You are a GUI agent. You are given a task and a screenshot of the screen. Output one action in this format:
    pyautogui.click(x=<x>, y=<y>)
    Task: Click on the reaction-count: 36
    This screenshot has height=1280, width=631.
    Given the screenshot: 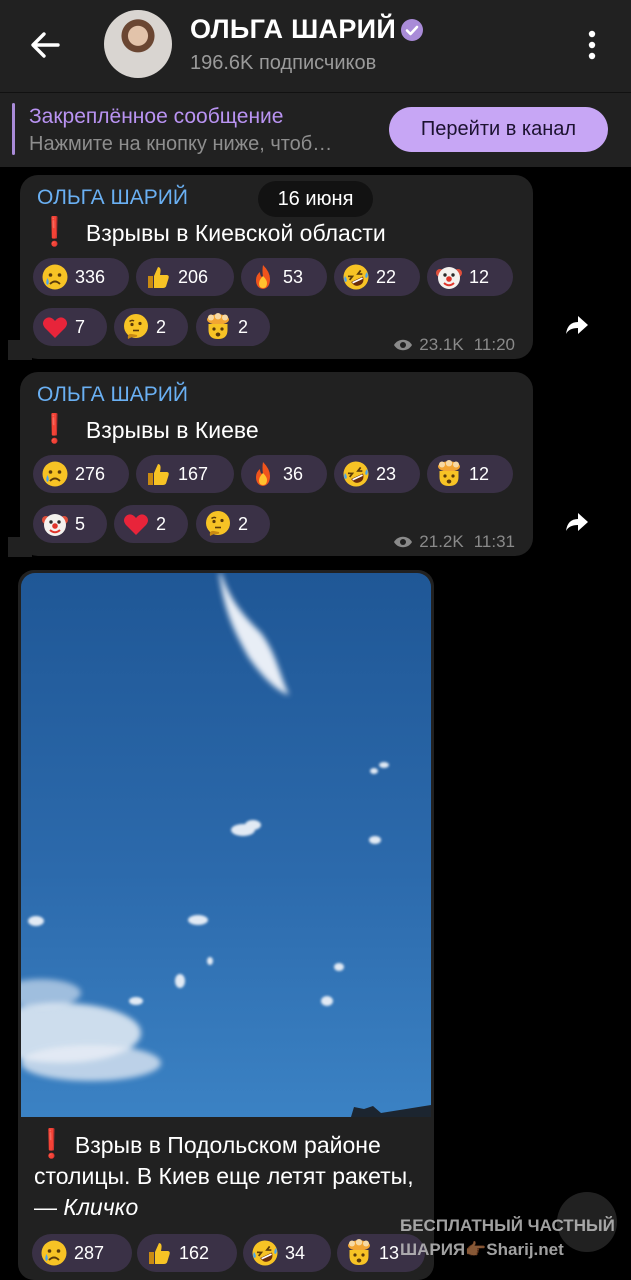 What is the action you would take?
    pyautogui.click(x=293, y=473)
    